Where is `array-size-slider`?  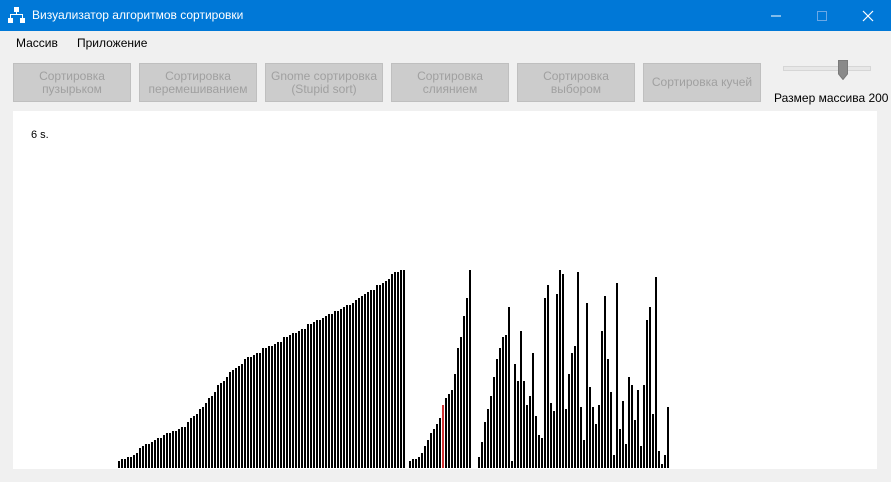 array-size-slider is located at coordinates (827, 72).